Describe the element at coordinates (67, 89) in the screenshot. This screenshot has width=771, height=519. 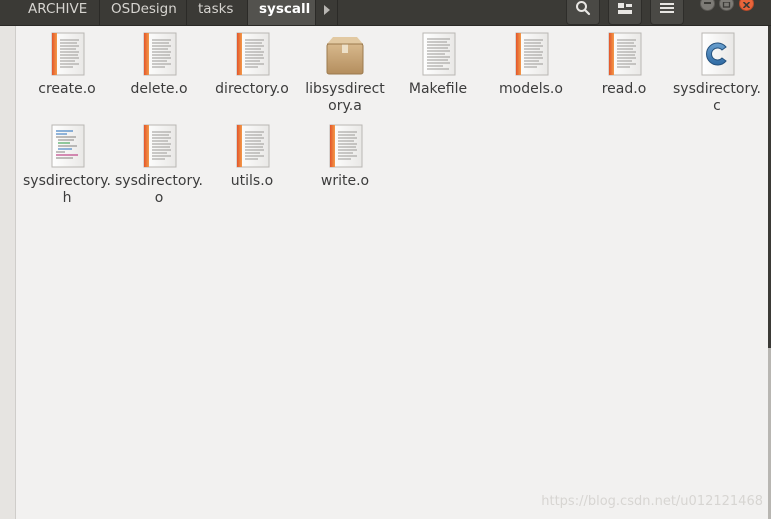
I see `file-name: create.o` at that location.